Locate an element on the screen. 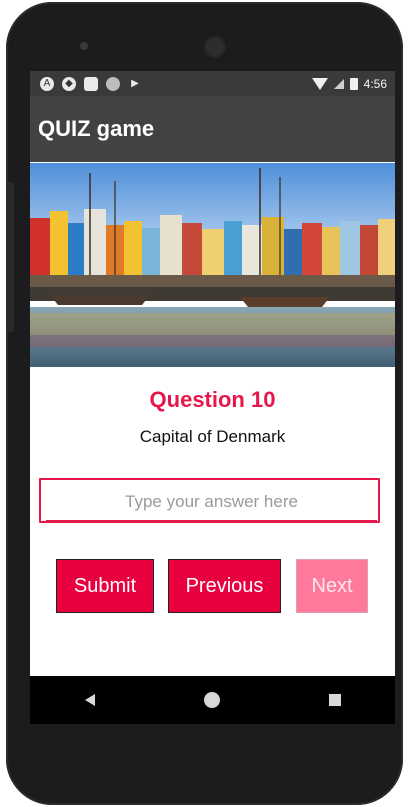  circle-icon is located at coordinates (113, 83).